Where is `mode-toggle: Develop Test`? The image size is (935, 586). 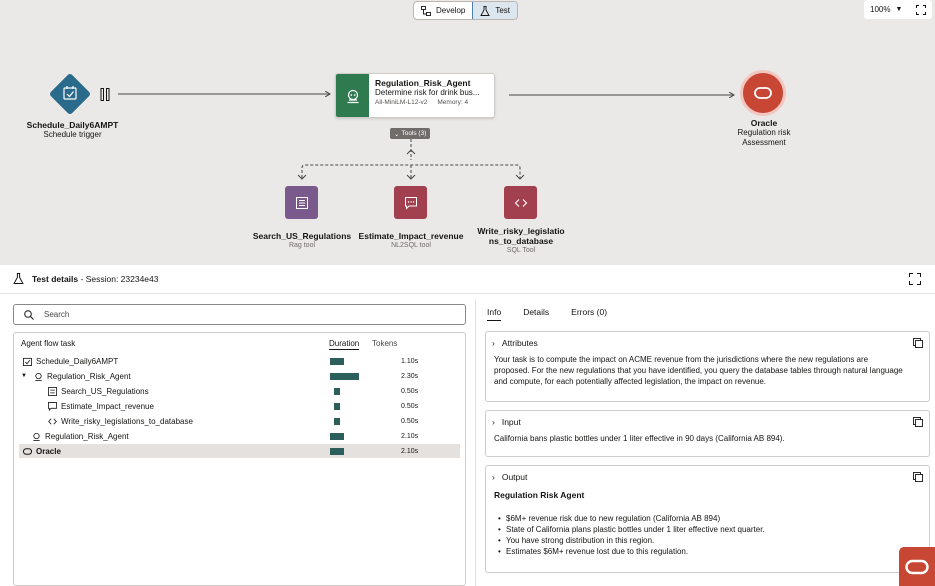
mode-toggle: Develop Test is located at coordinates (466, 10).